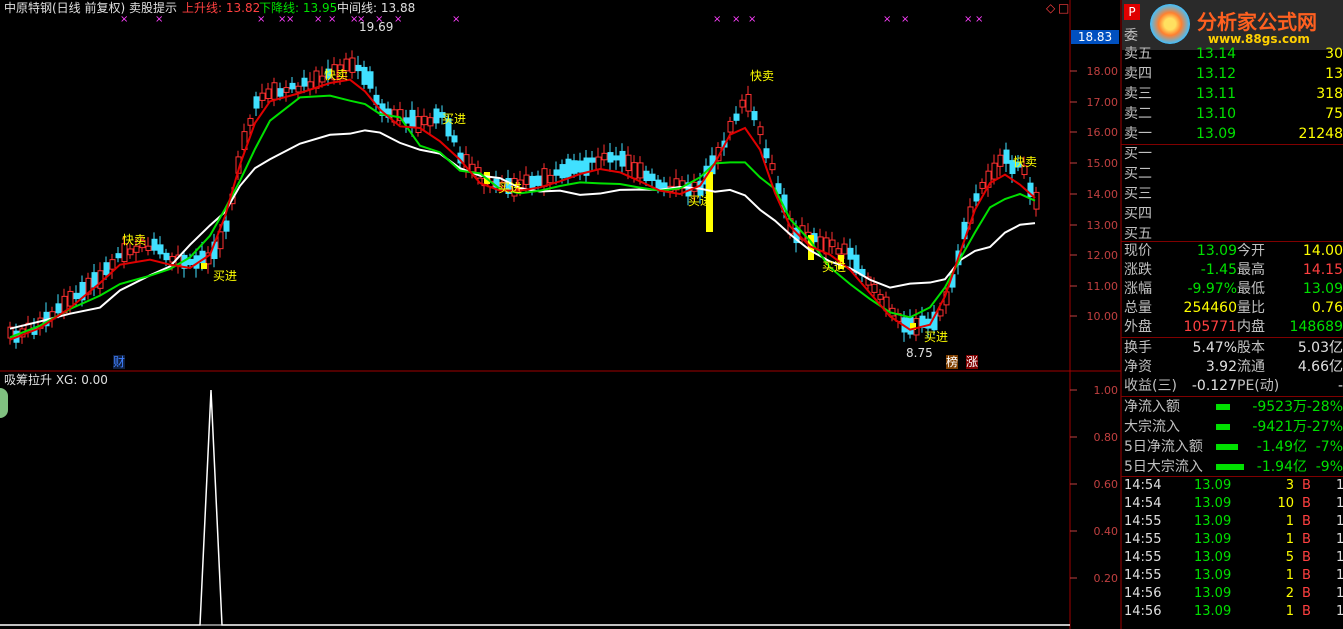  What do you see at coordinates (1210, 327) in the screenshot?
I see `quote-value: 105771` at bounding box center [1210, 327].